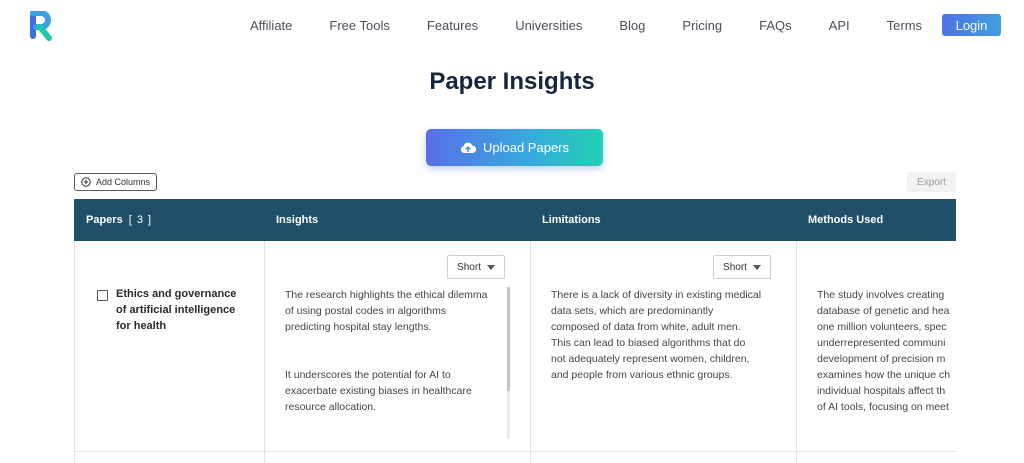 This screenshot has height=463, width=1024. Describe the element at coordinates (86, 182) in the screenshot. I see `plus-circle-icon` at that location.